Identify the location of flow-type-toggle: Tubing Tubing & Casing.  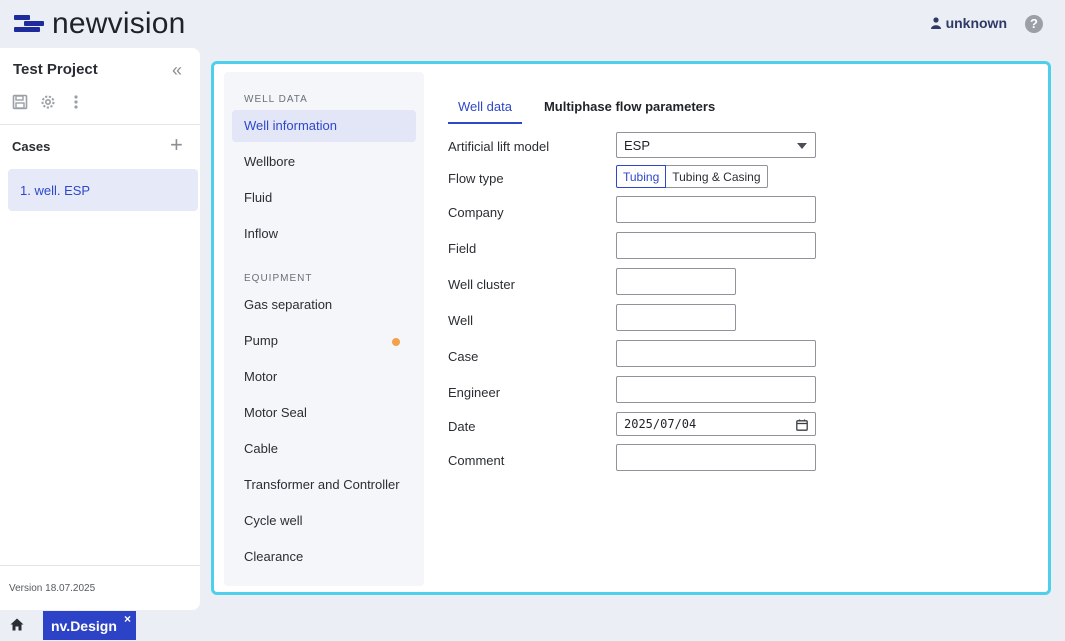
(692, 176).